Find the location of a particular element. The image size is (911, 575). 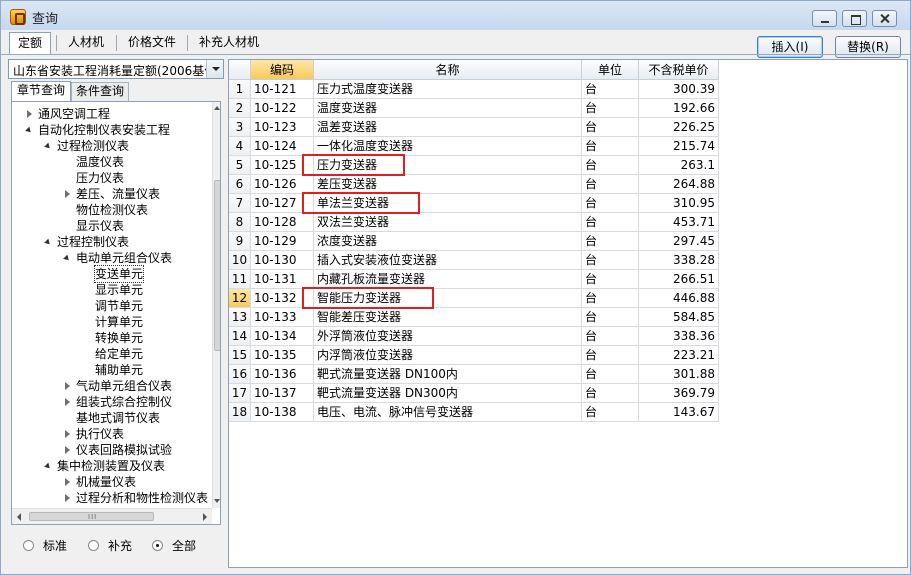

cell-price: 446.88 is located at coordinates (679, 298).